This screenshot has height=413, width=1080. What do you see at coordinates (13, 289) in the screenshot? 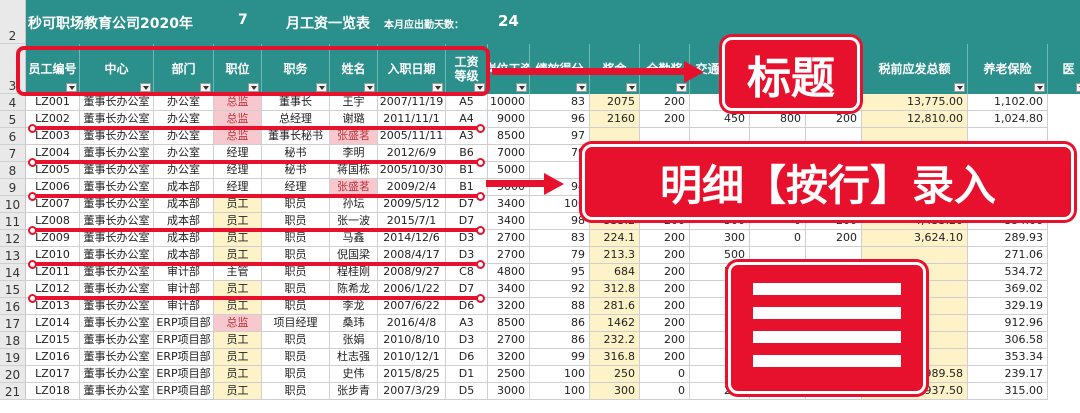
I see `row-number: 15` at bounding box center [13, 289].